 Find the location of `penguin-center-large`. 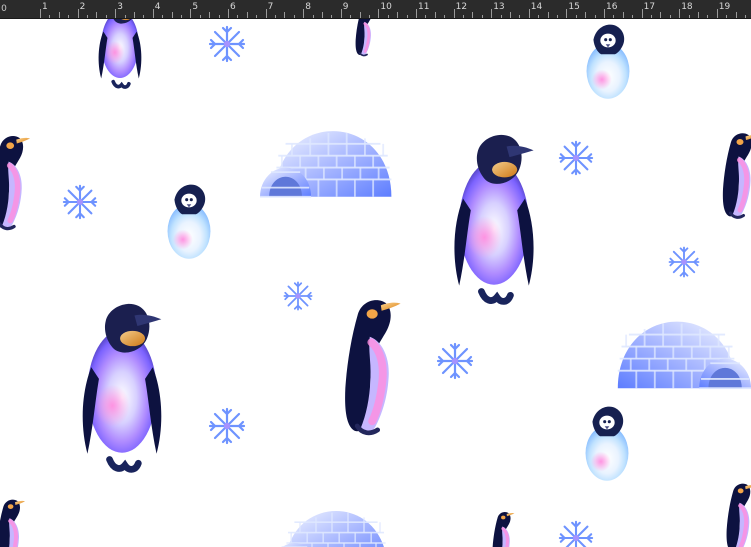

penguin-center-large is located at coordinates (493, 218).